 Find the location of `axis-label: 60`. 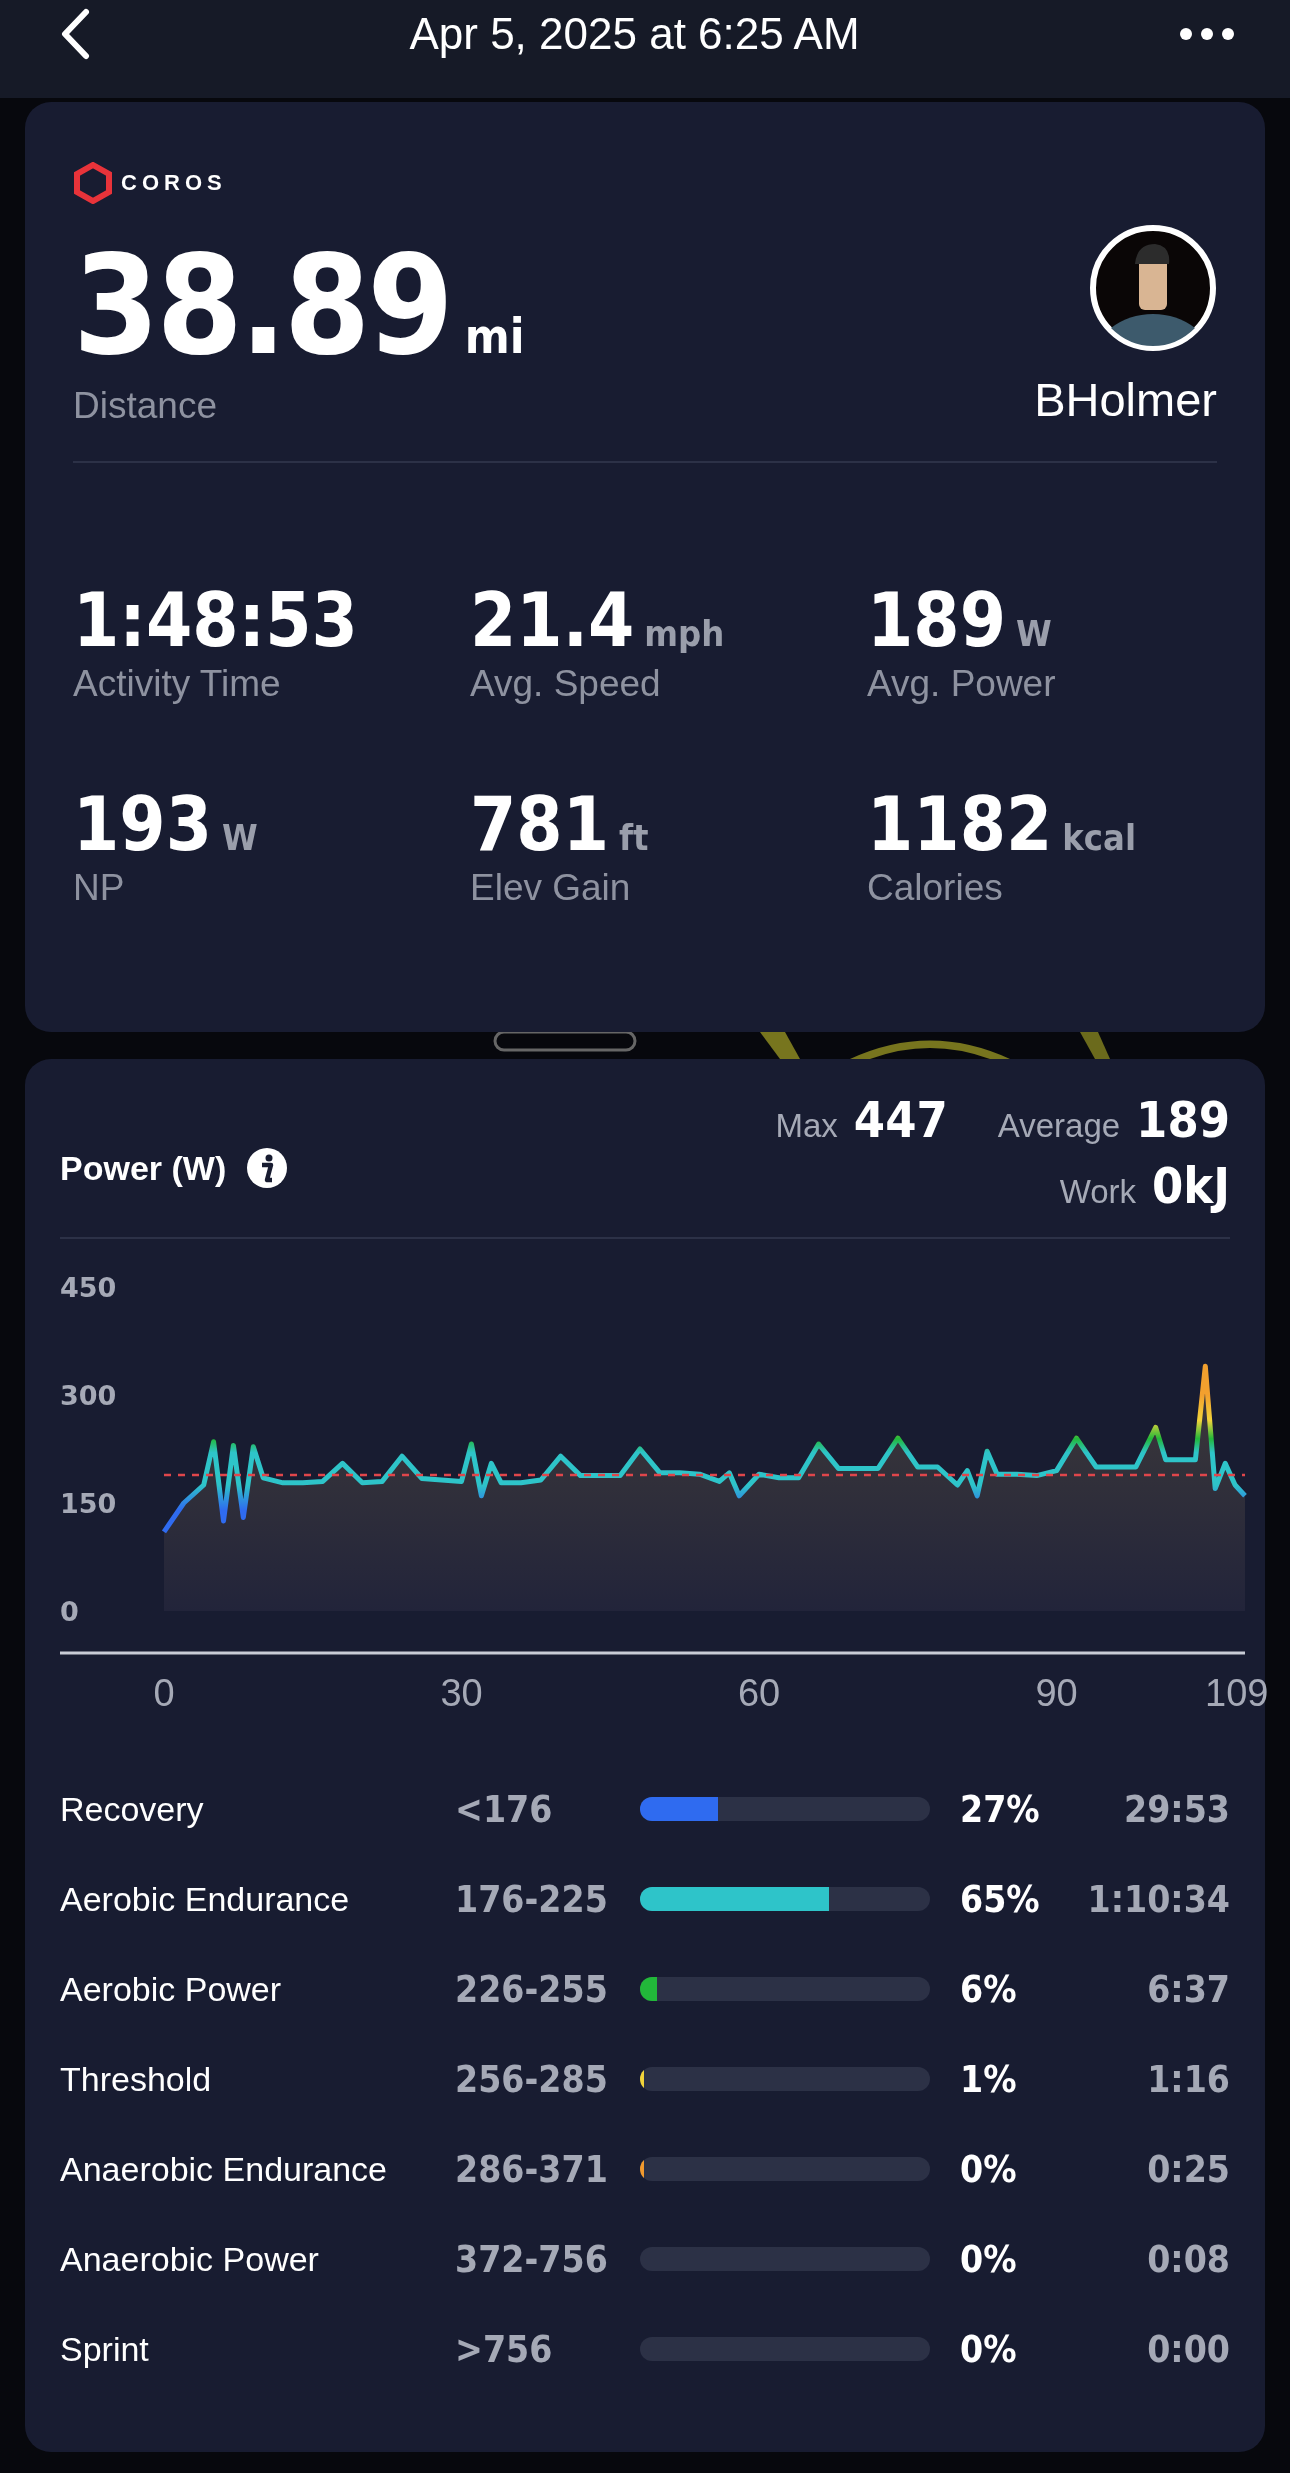

axis-label: 60 is located at coordinates (759, 1693).